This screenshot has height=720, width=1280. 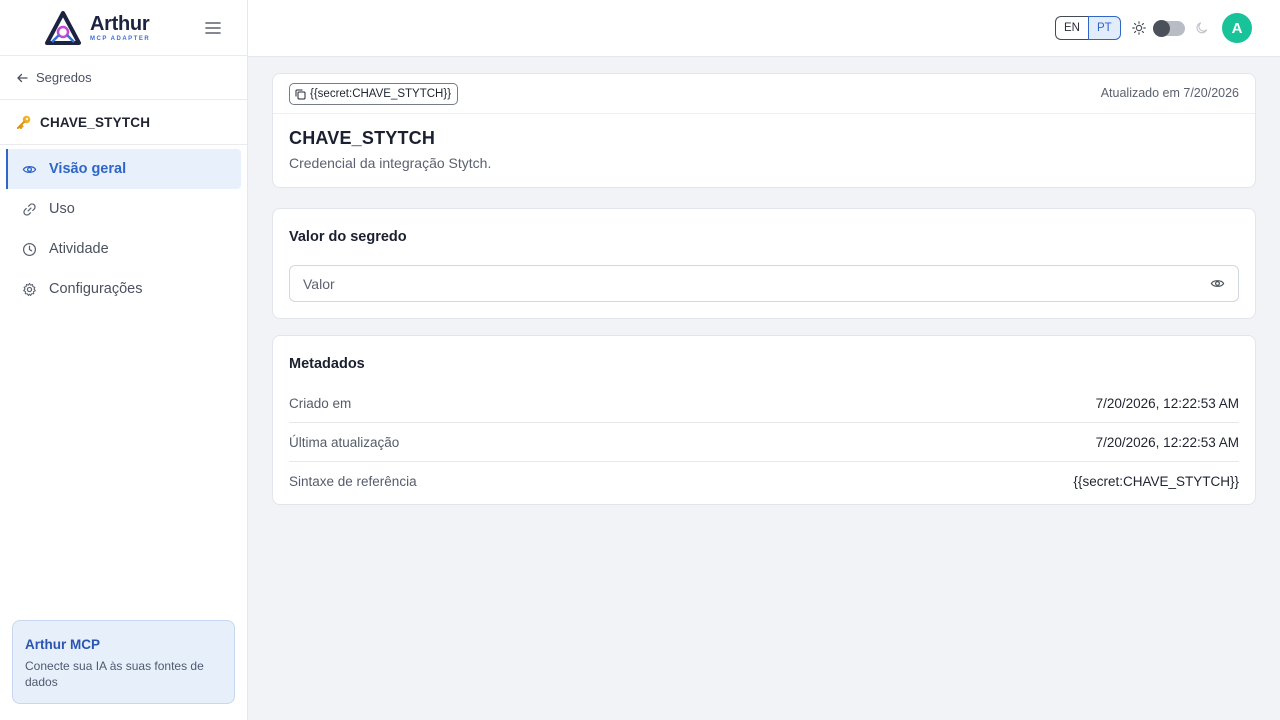 What do you see at coordinates (1169, 93) in the screenshot?
I see `updated-timestamp: Atualizado em 7/20/2026` at bounding box center [1169, 93].